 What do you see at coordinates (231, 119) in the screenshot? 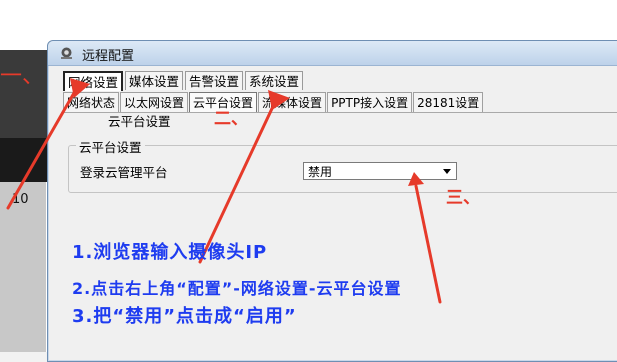
I see `annotation-step-two-mark: 二、` at bounding box center [231, 119].